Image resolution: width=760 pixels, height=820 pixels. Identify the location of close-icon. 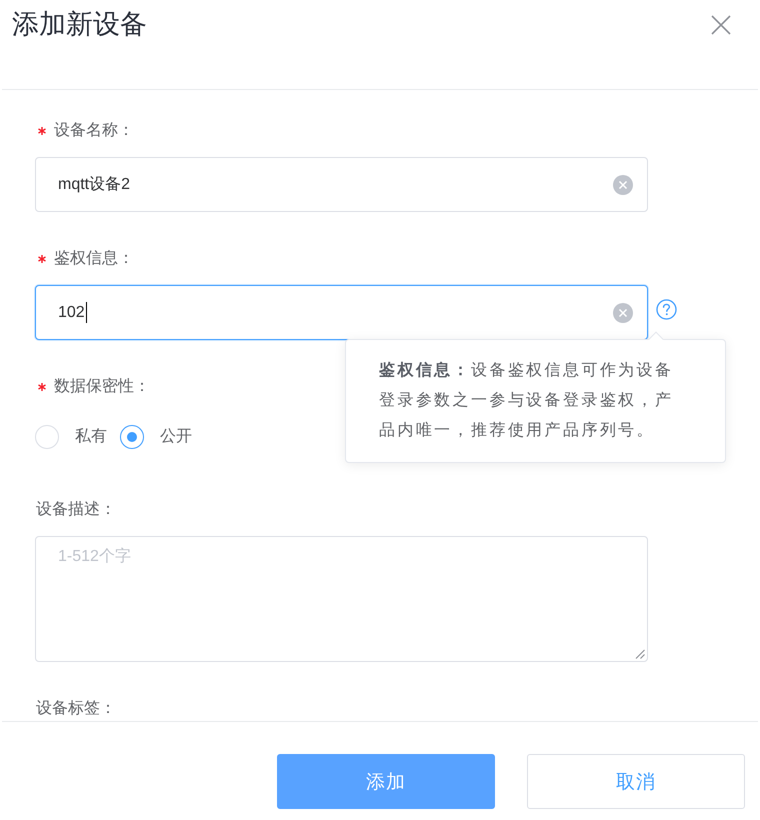
(721, 25).